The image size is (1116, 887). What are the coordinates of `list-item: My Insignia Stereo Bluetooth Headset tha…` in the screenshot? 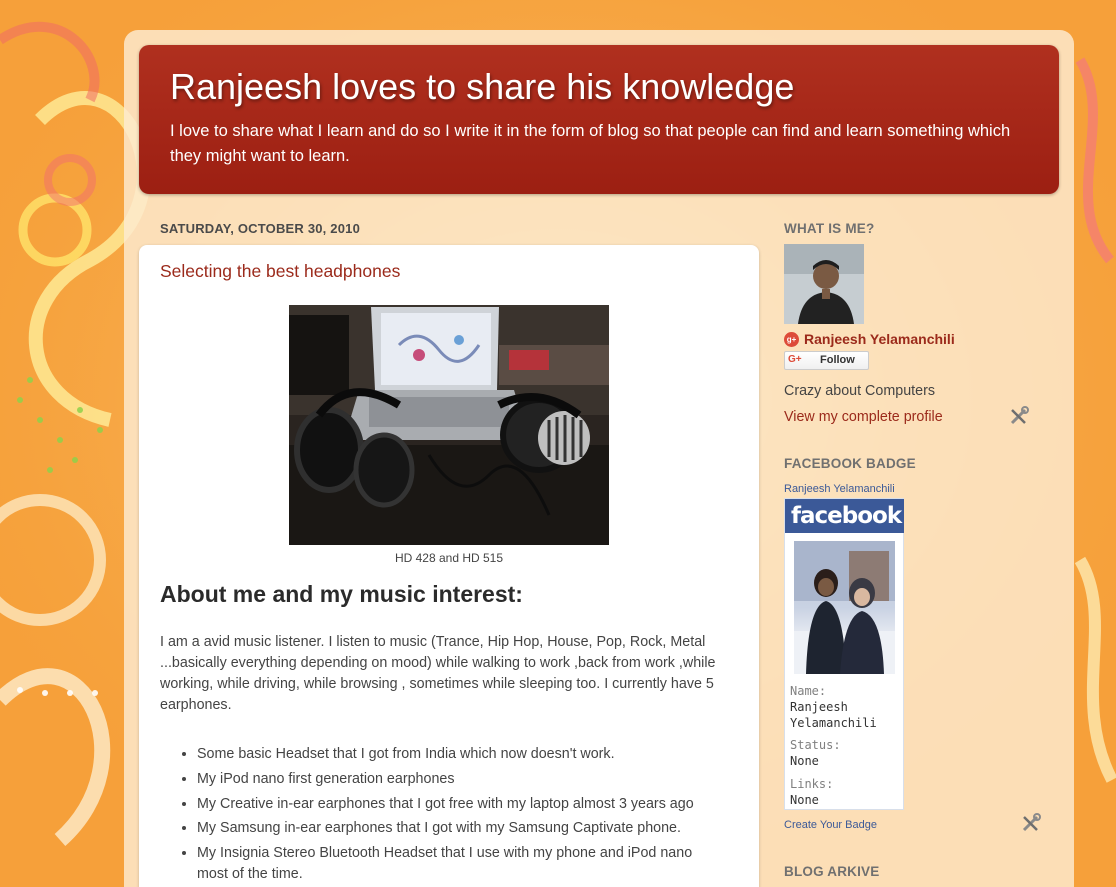 It's located at (462, 864).